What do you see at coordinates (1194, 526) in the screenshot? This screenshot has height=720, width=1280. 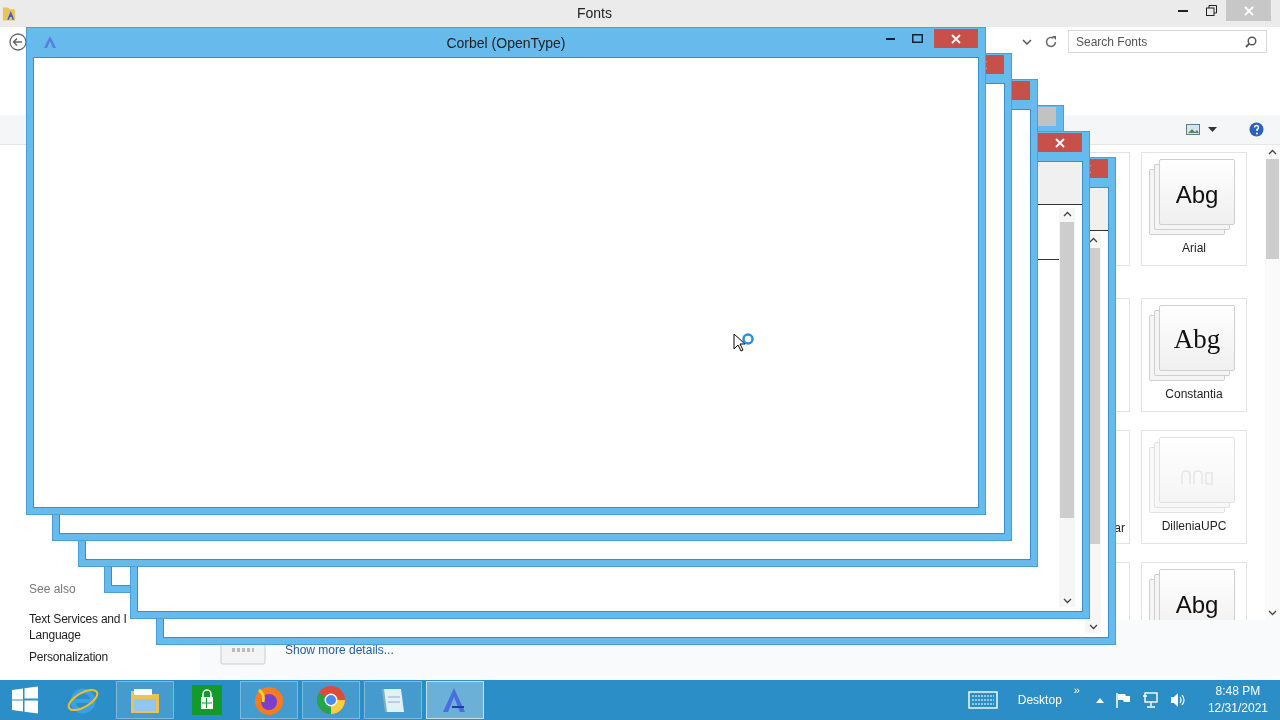 I see `font-name: DilleniaUPC` at bounding box center [1194, 526].